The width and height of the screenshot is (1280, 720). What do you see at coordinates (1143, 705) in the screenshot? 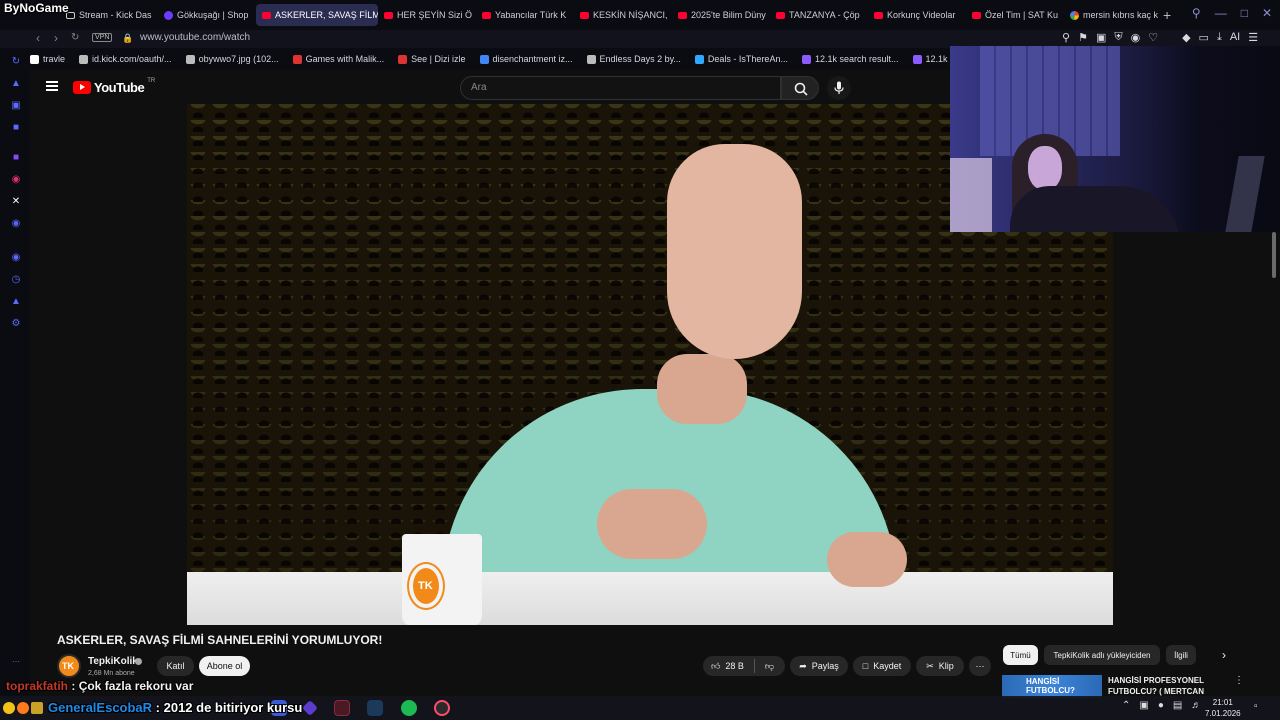
I see `network-icon: ▣` at bounding box center [1143, 705].